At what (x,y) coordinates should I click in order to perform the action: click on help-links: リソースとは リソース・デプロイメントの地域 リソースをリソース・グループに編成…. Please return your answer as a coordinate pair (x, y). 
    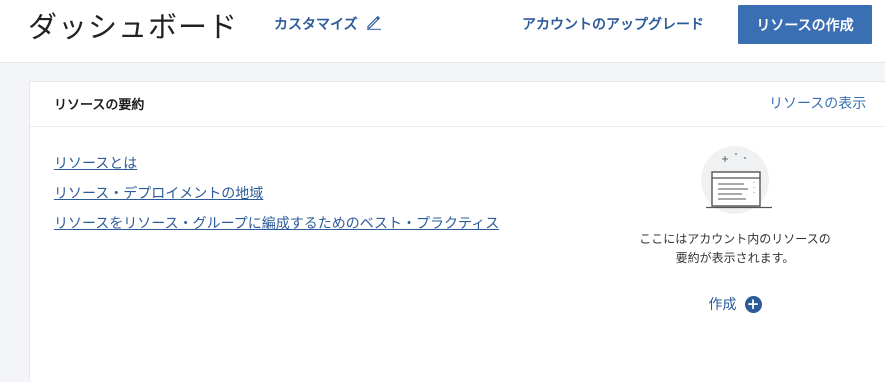
    Looking at the image, I should click on (276, 201).